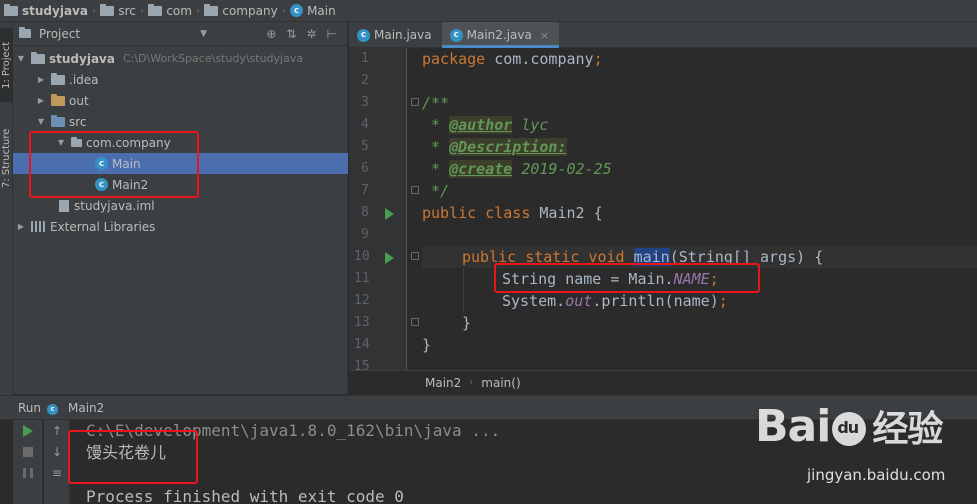  I want to click on run-toolbar, so click(28, 462).